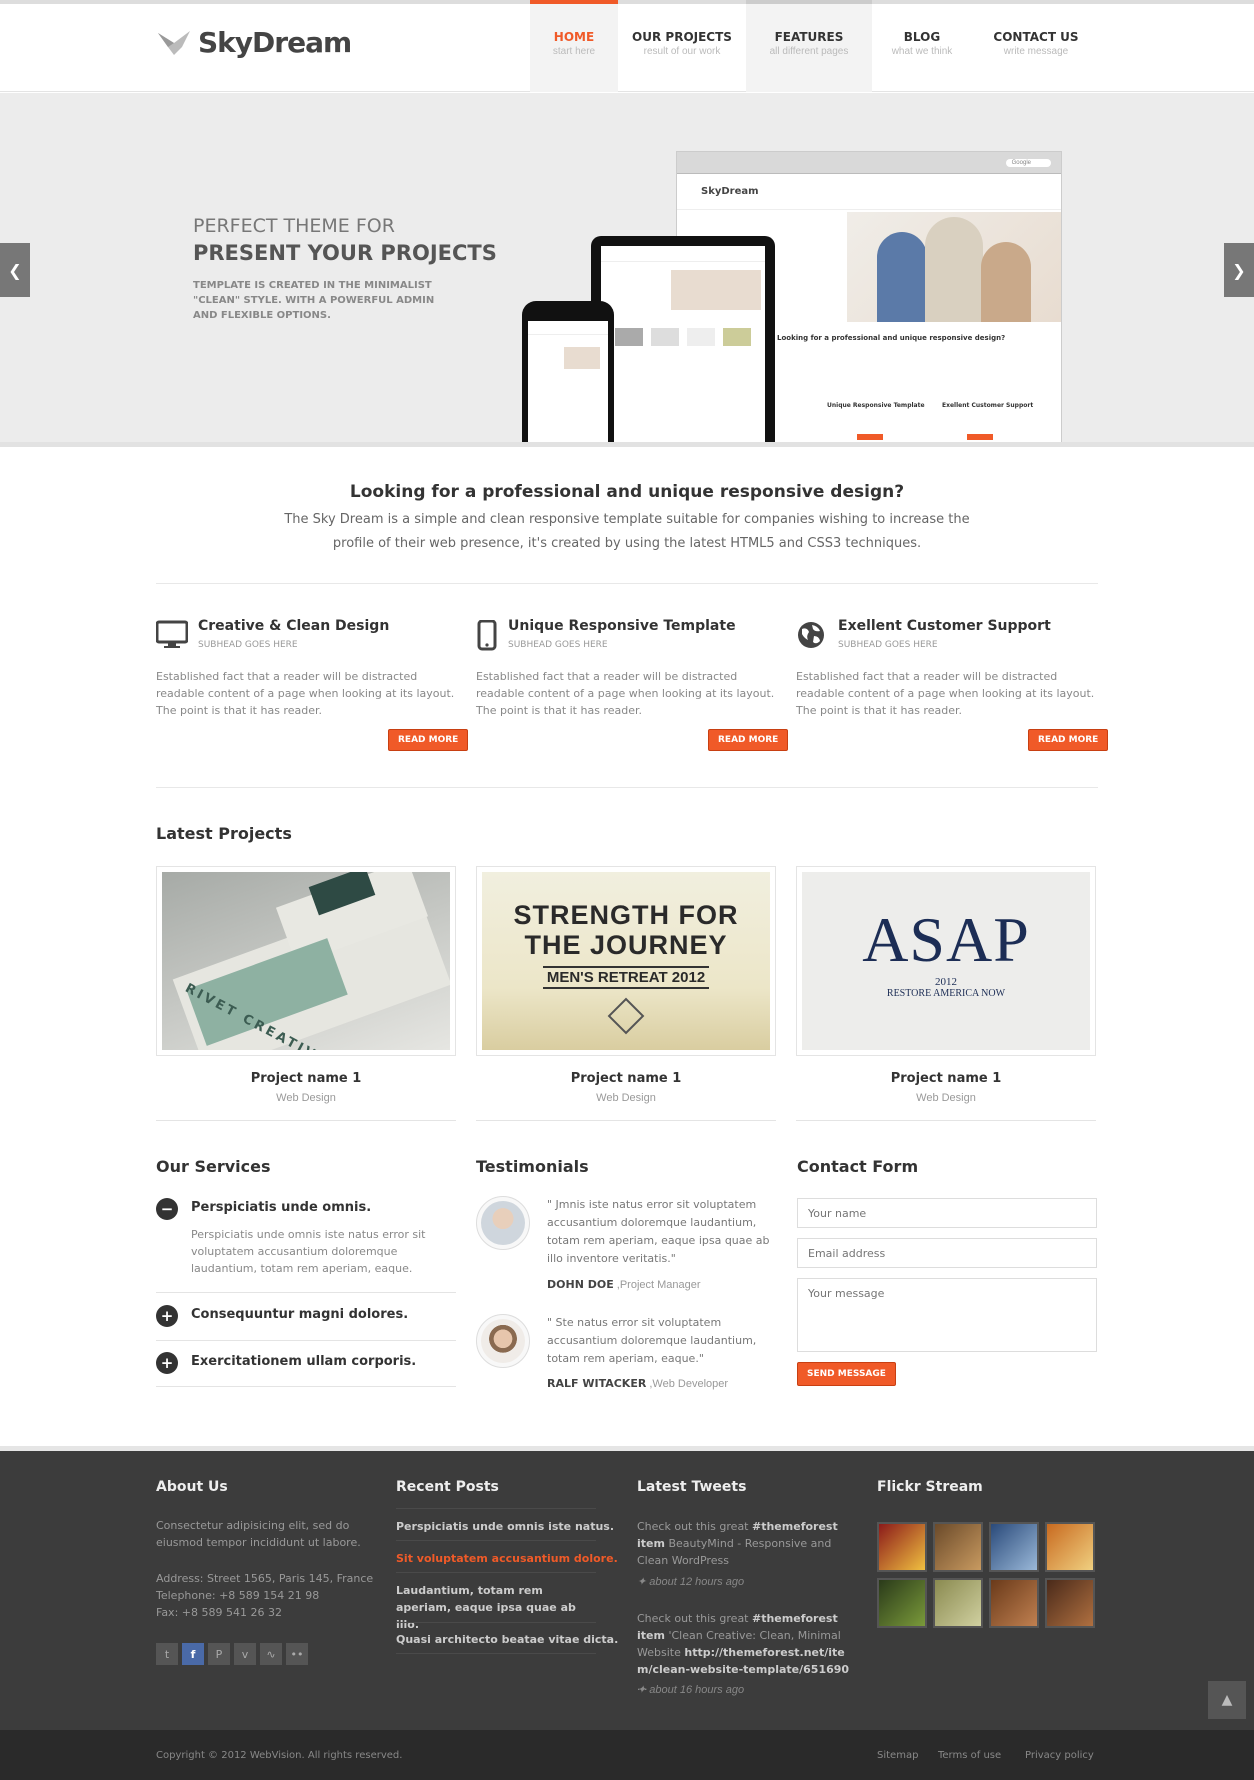 The height and width of the screenshot is (1780, 1254). I want to click on service-item: + Exercitationem ullam corporis., so click(306, 1364).